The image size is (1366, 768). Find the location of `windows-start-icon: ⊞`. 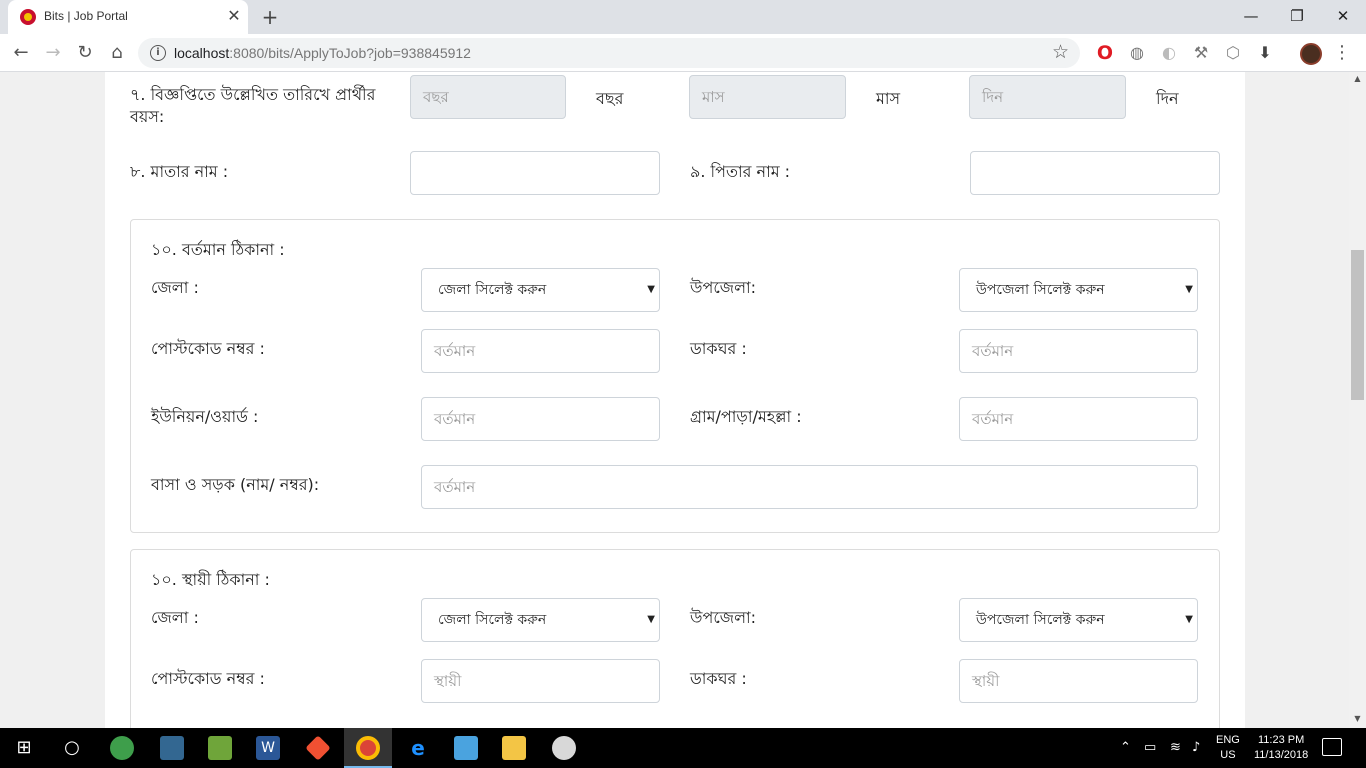

windows-start-icon: ⊞ is located at coordinates (24, 748).